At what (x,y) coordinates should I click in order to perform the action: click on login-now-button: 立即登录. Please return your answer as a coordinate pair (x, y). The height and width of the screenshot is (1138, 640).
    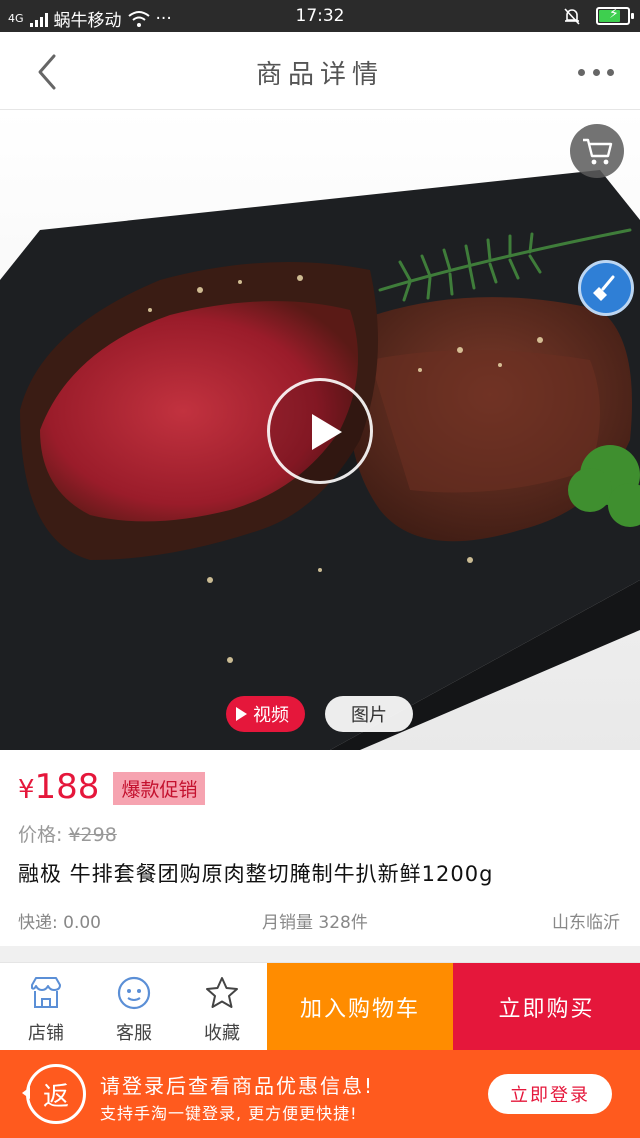
    Looking at the image, I should click on (550, 1094).